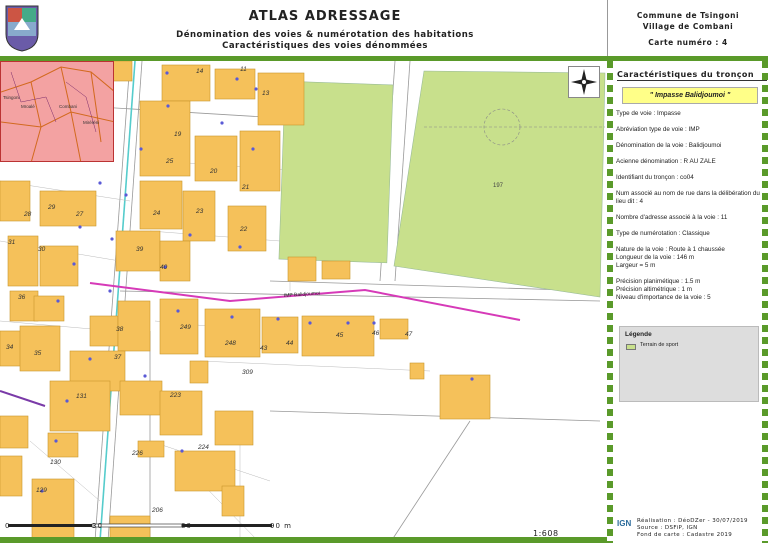 Image resolution: width=768 pixels, height=543 pixels. What do you see at coordinates (340, 335) in the screenshot?
I see `svg-text: 45` at bounding box center [340, 335].